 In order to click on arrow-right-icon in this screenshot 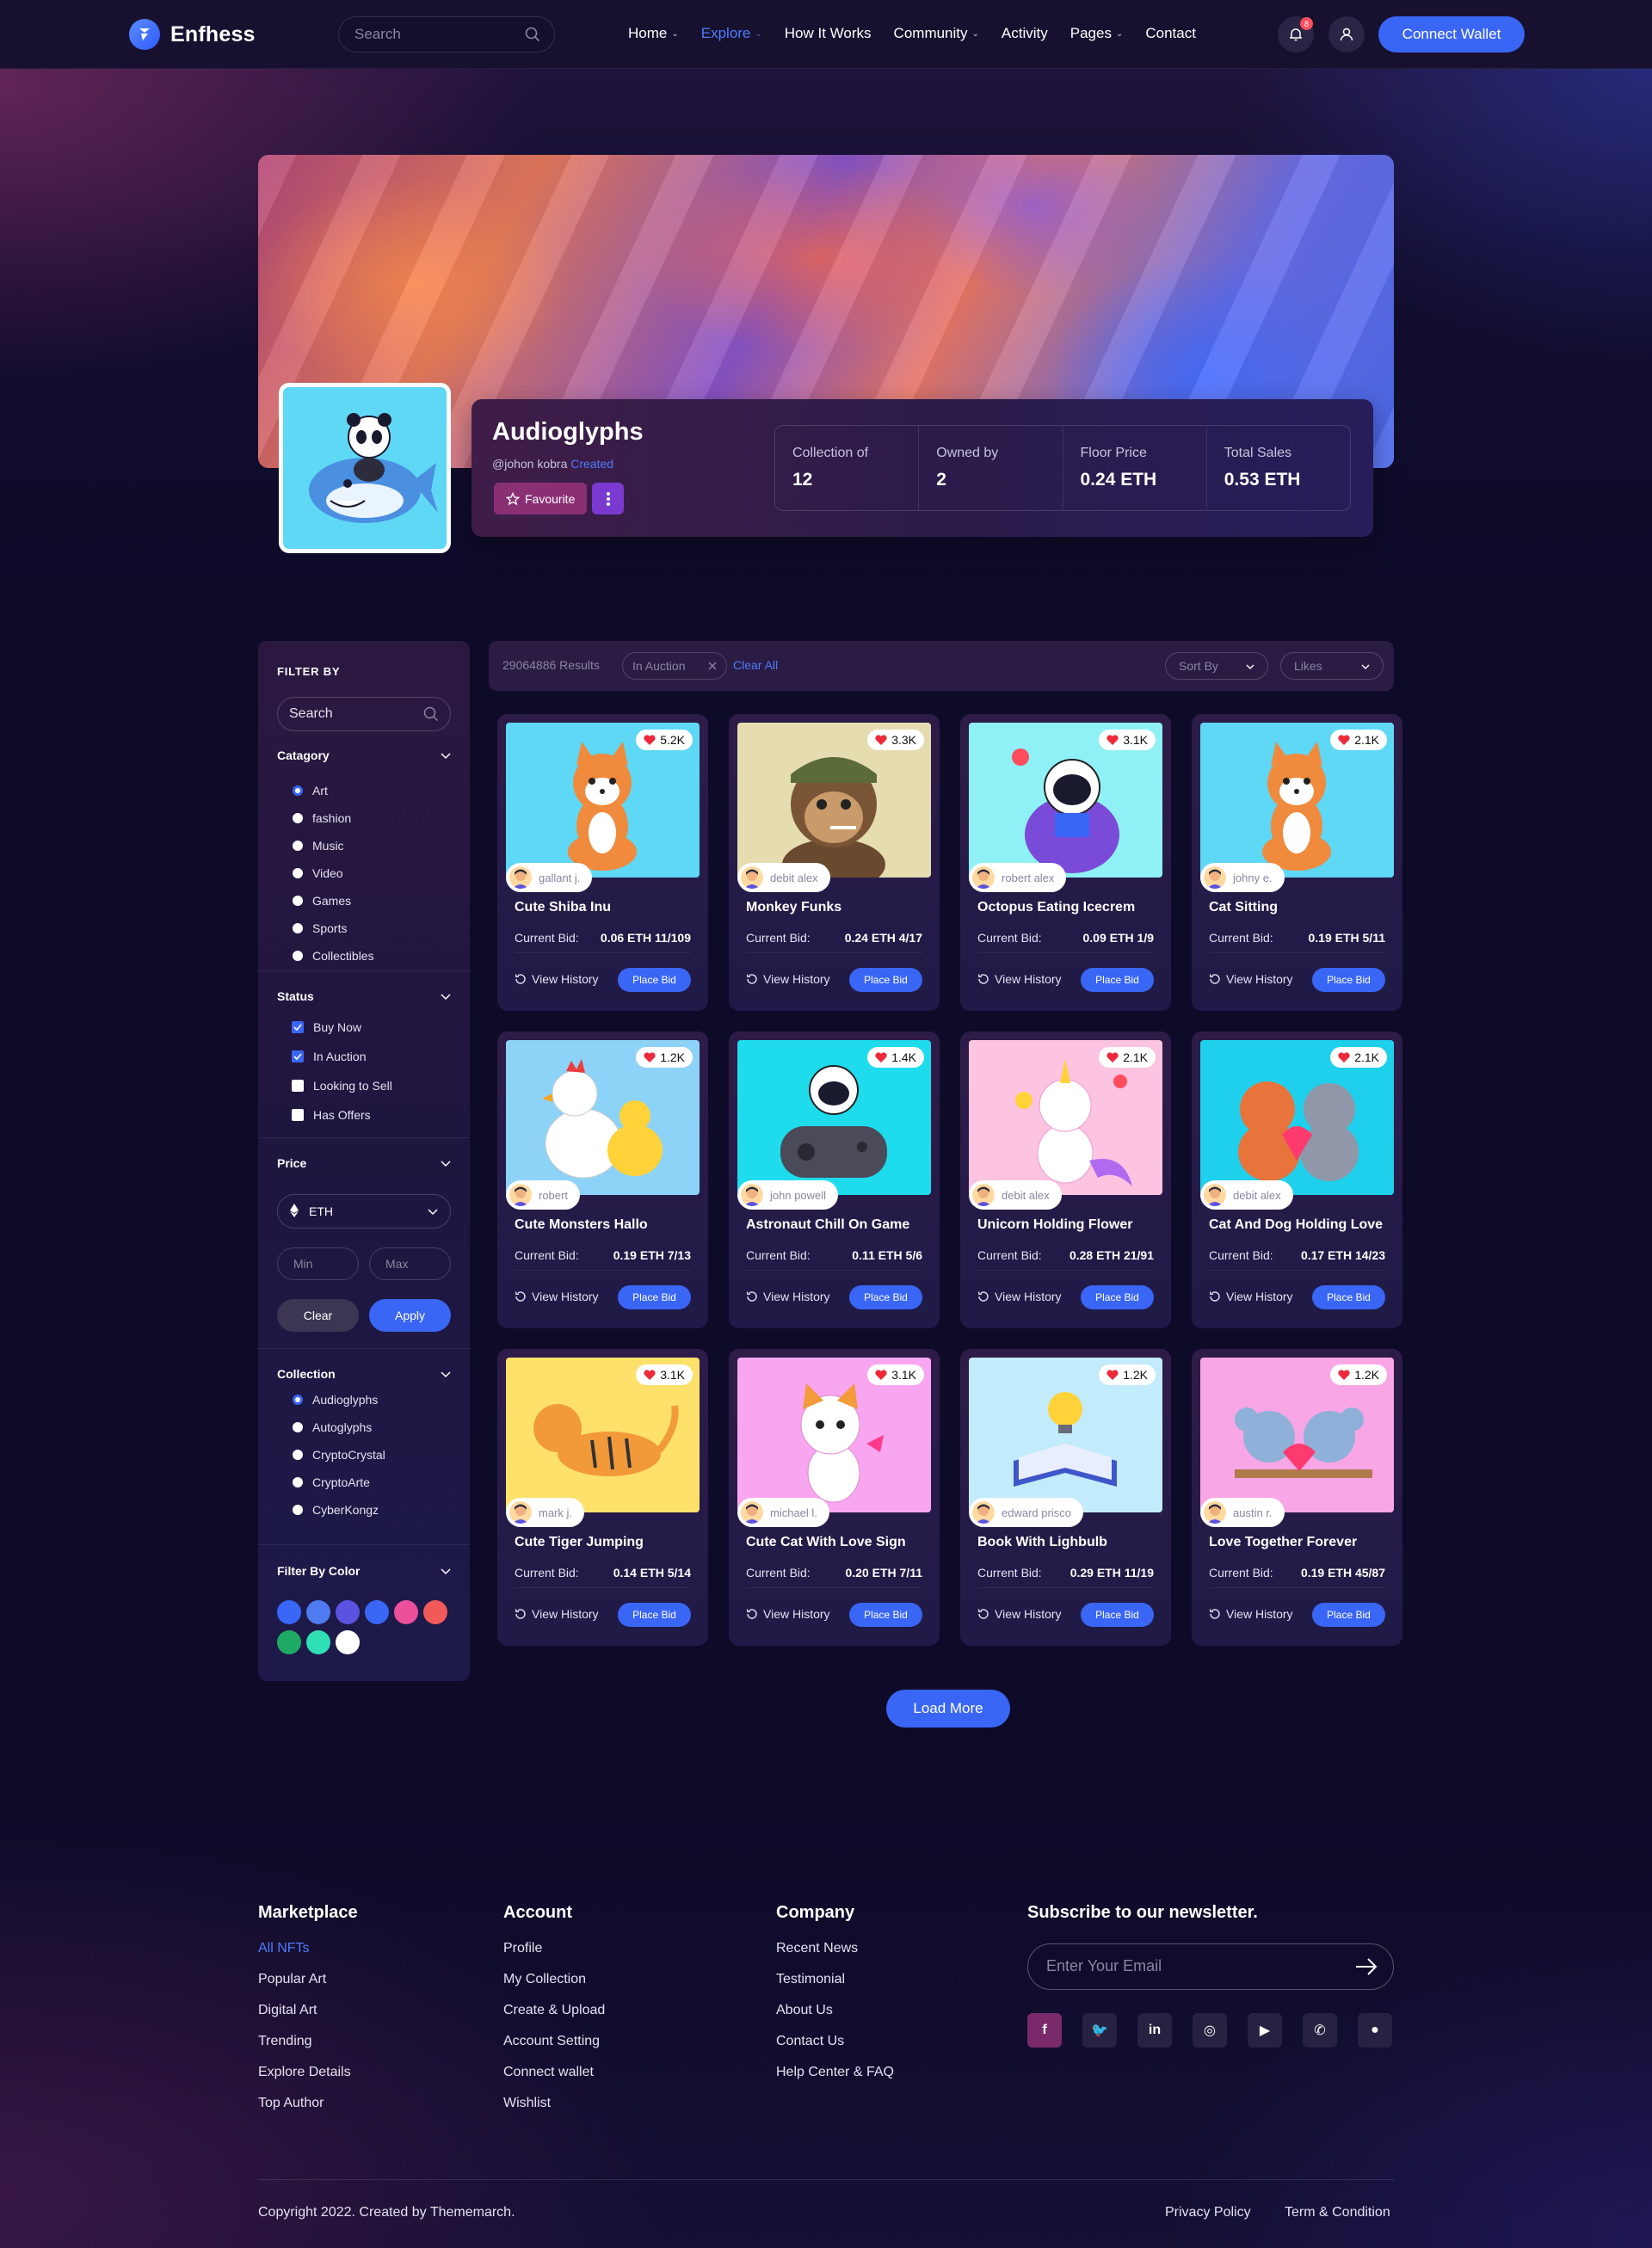, I will do `click(1366, 1968)`.